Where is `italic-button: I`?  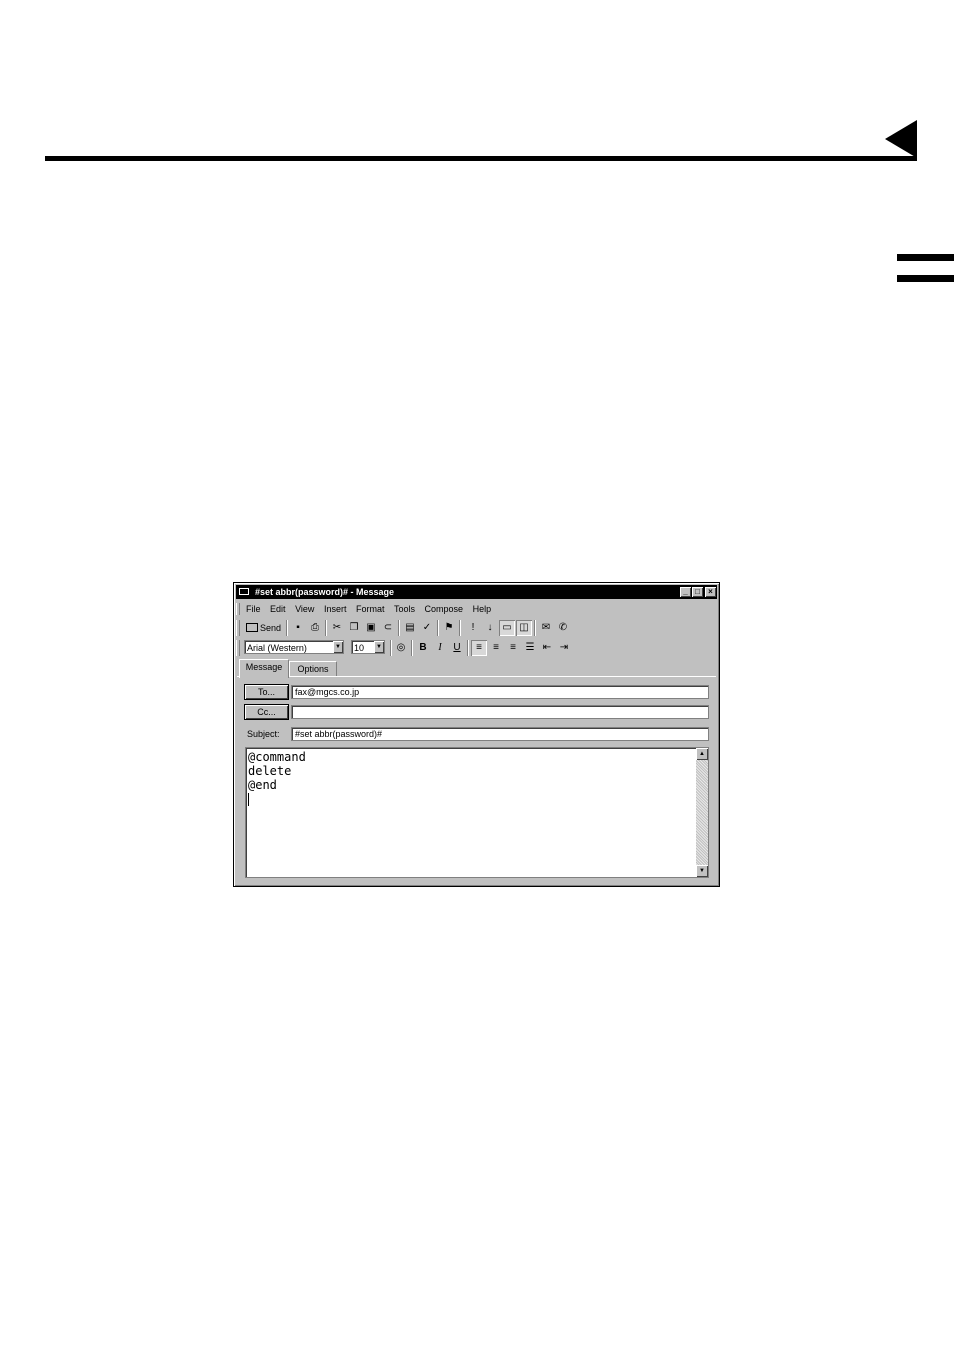 italic-button: I is located at coordinates (440, 648).